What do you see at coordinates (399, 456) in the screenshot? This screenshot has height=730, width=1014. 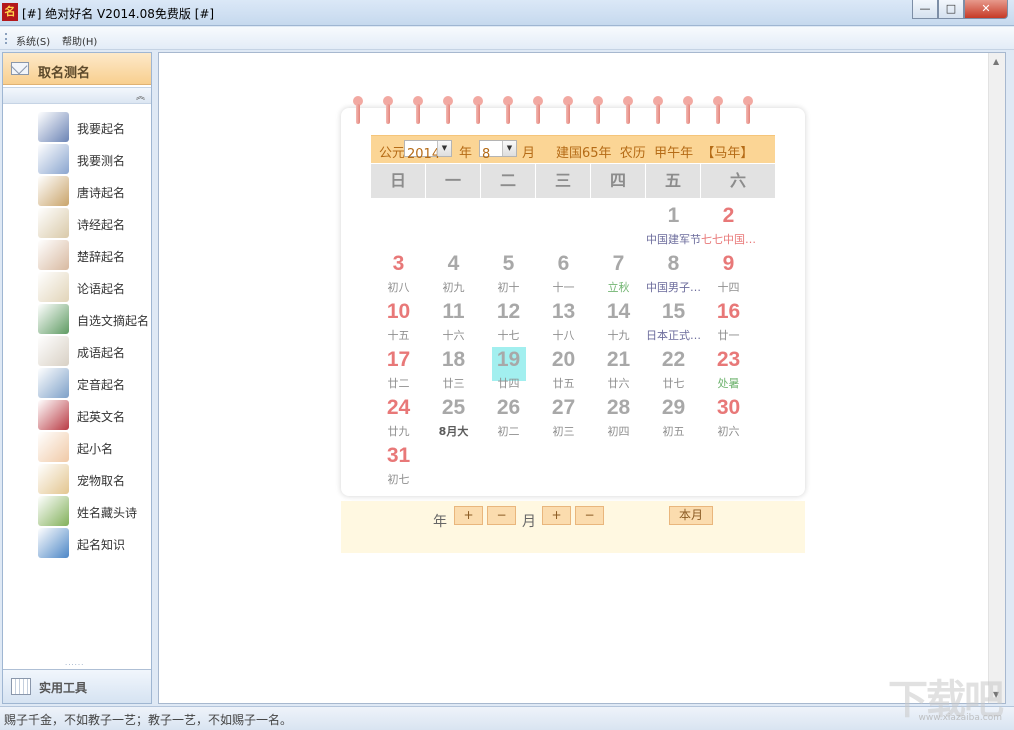 I see `day-cell: 31` at bounding box center [399, 456].